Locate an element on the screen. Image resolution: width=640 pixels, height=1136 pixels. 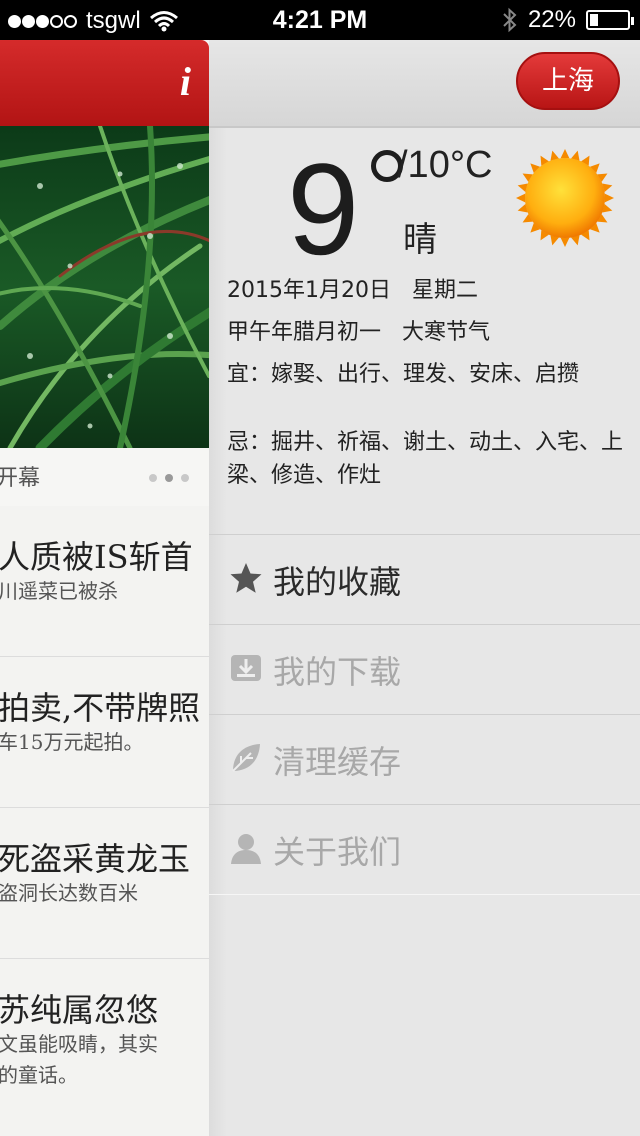
menu-item-clear-cache: 清理缓存 is located at coordinates (424, 759).